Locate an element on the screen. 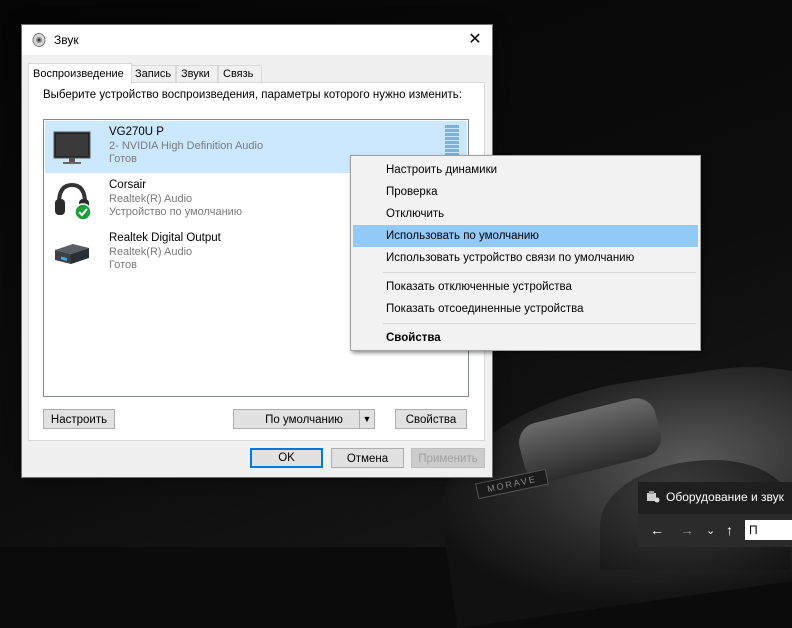 The height and width of the screenshot is (628, 792). explorer-nav-bar: ← → ⌄ ↑ П is located at coordinates (715, 530).